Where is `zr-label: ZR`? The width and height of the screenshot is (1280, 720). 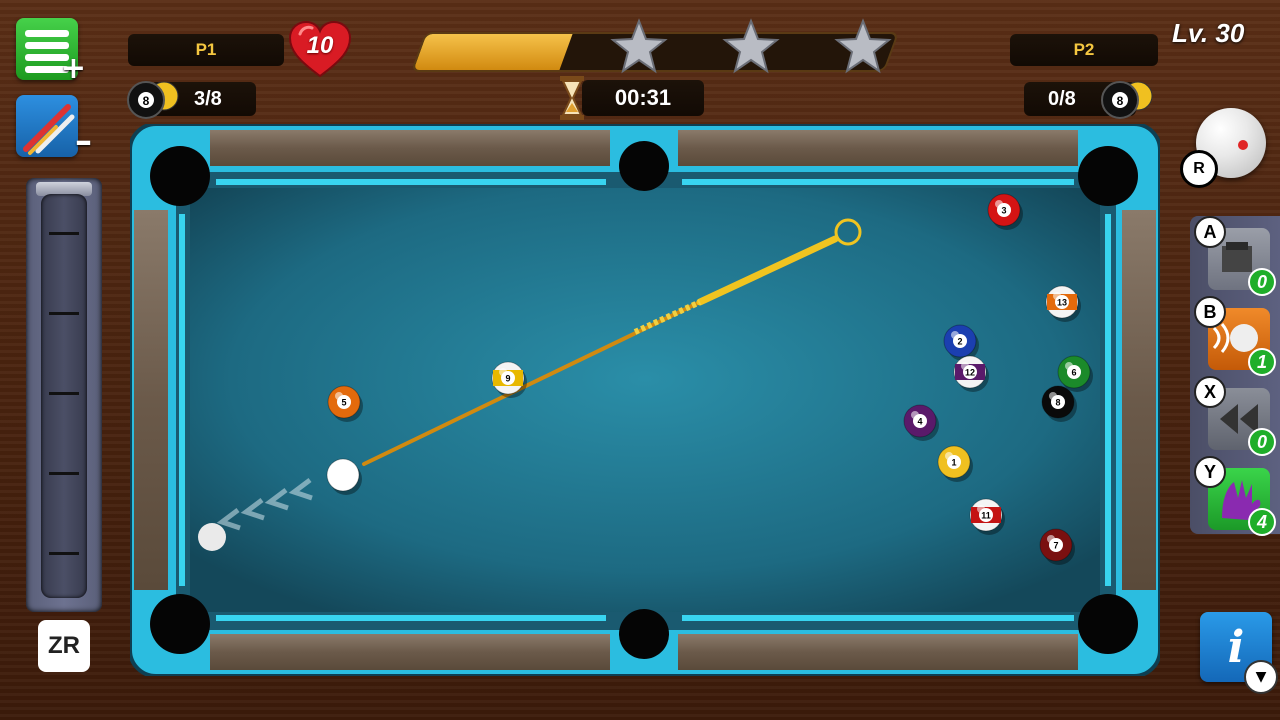 zr-label: ZR is located at coordinates (64, 645).